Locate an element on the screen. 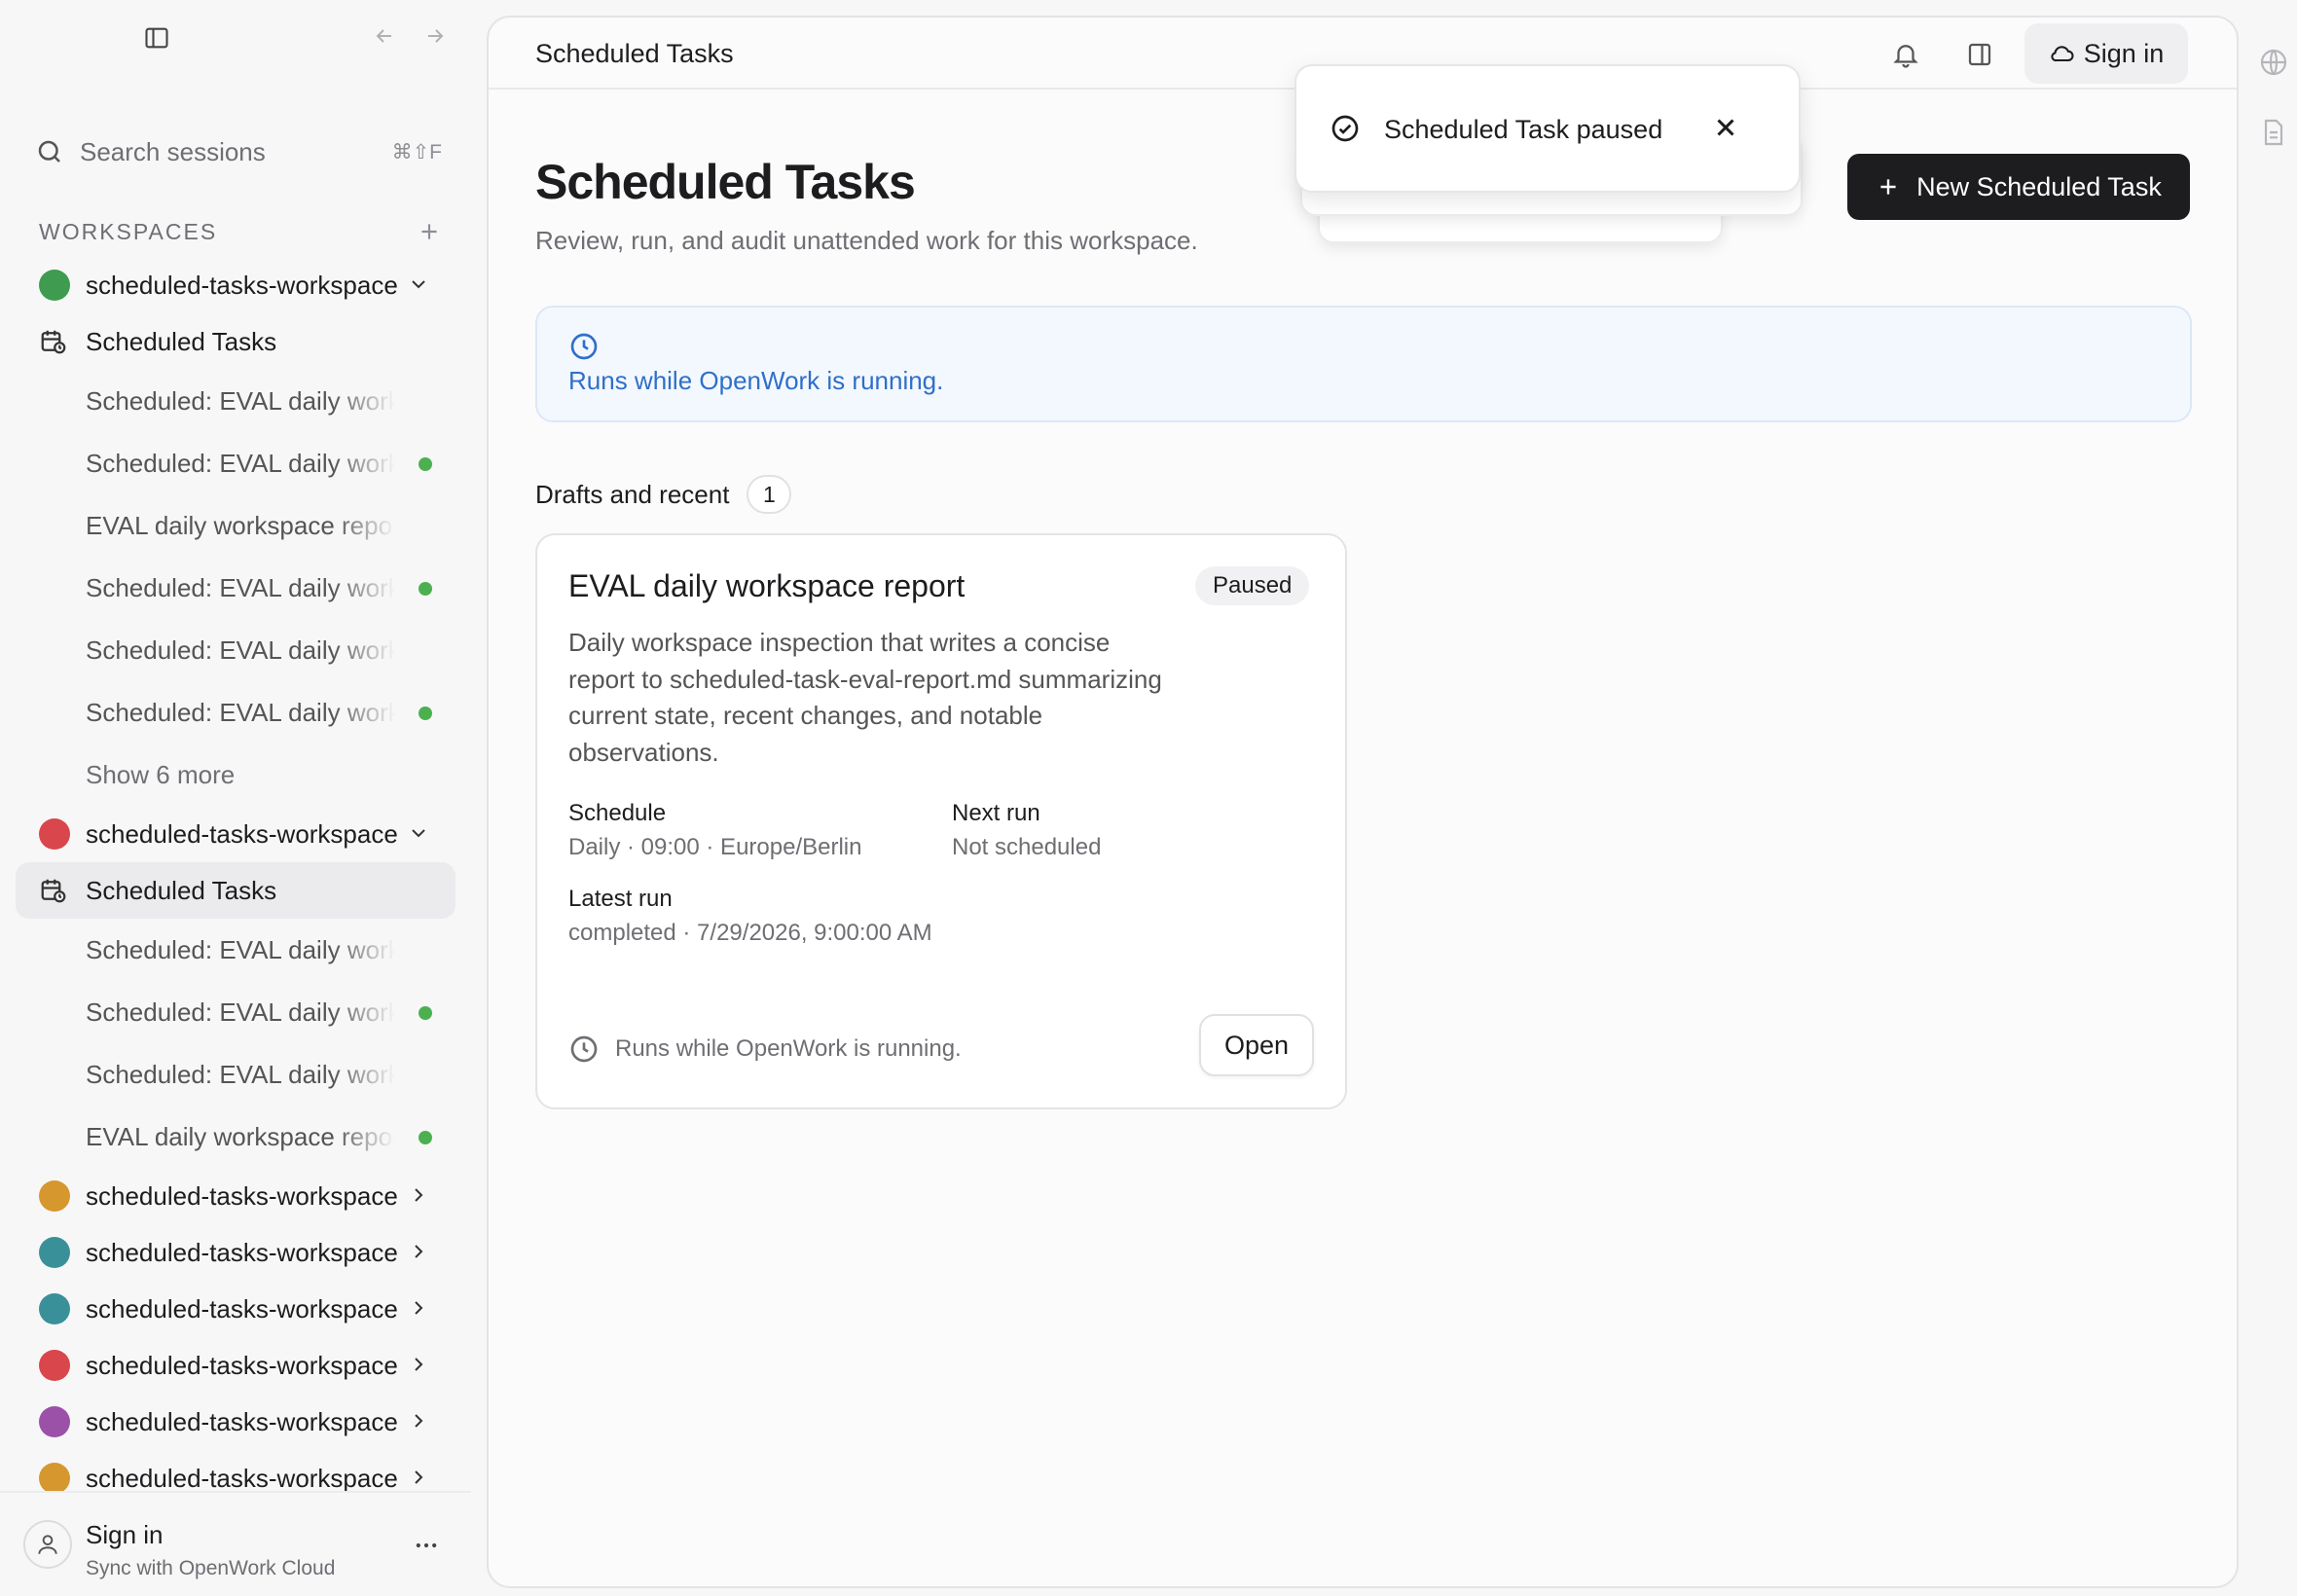  drafts-section-header: Drafts and recent 1 is located at coordinates (663, 494).